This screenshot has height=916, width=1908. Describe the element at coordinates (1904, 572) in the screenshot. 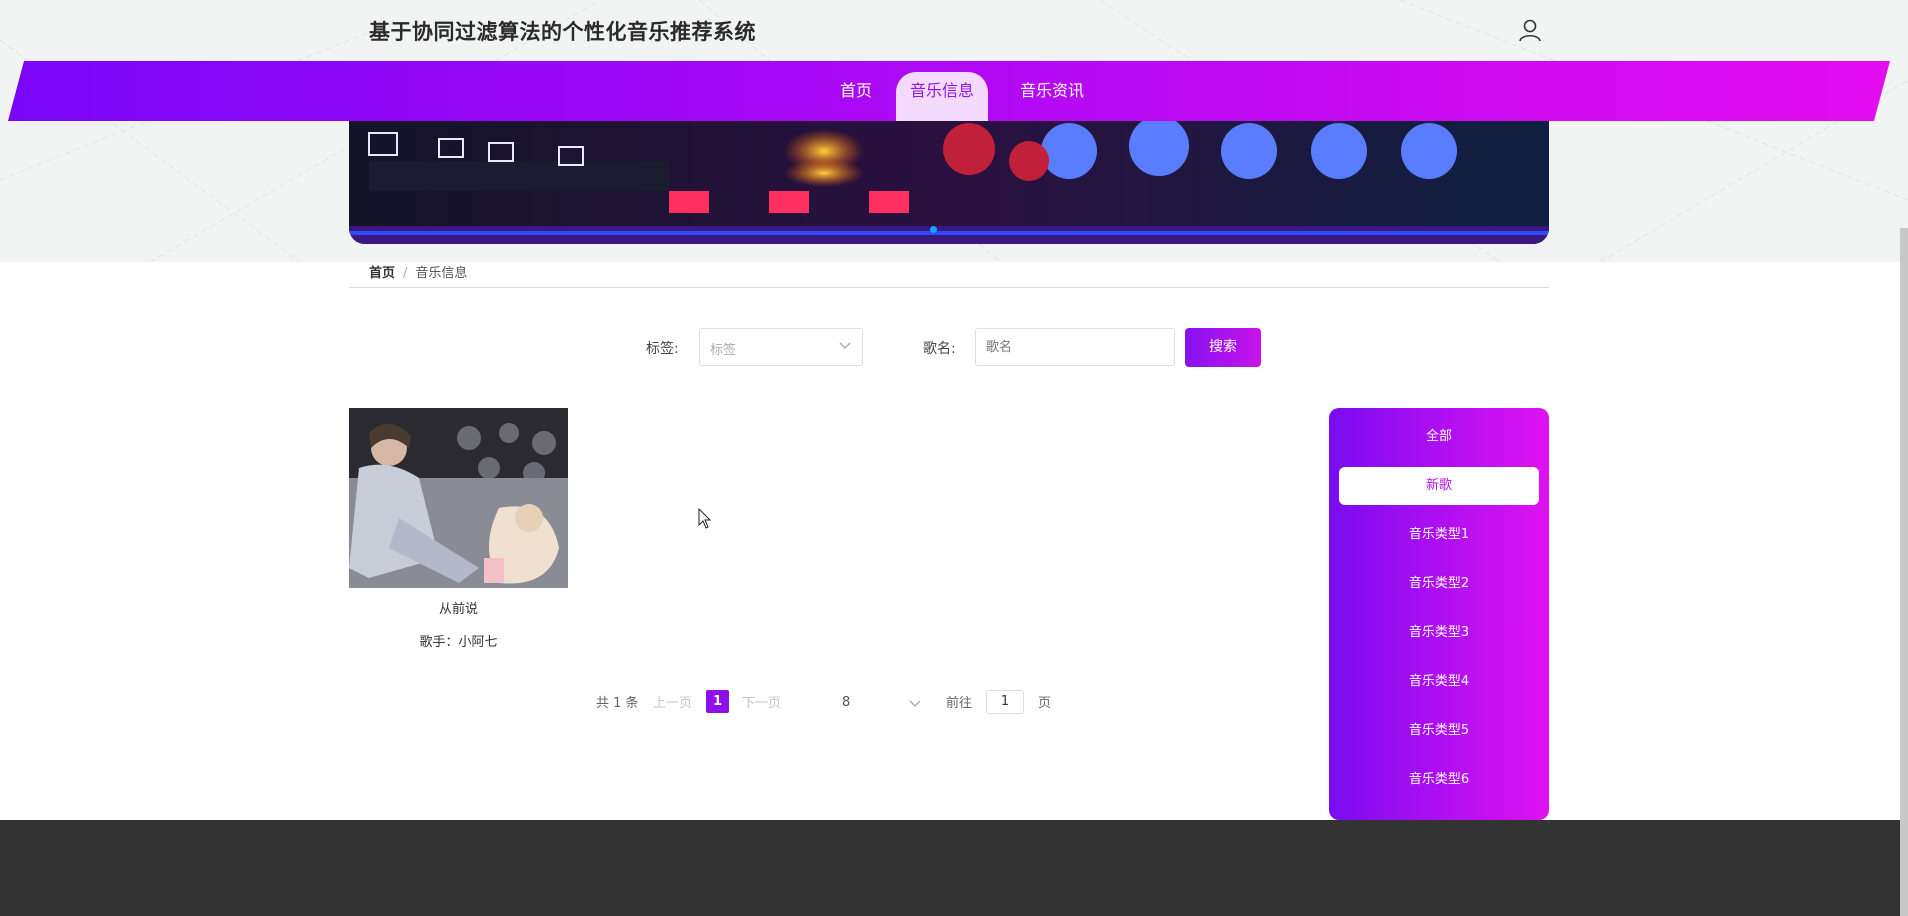

I see `page-scrollbar` at that location.